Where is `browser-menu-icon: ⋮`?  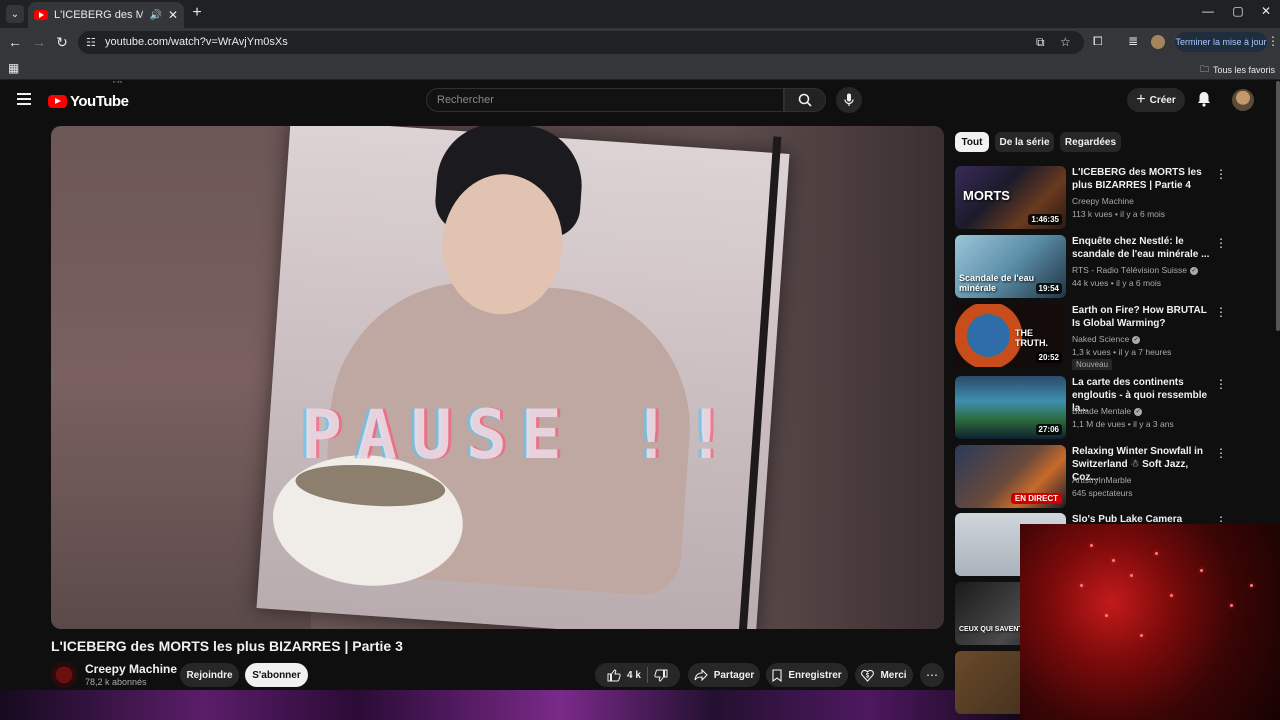
browser-menu-icon: ⋮ is located at coordinates (1273, 41).